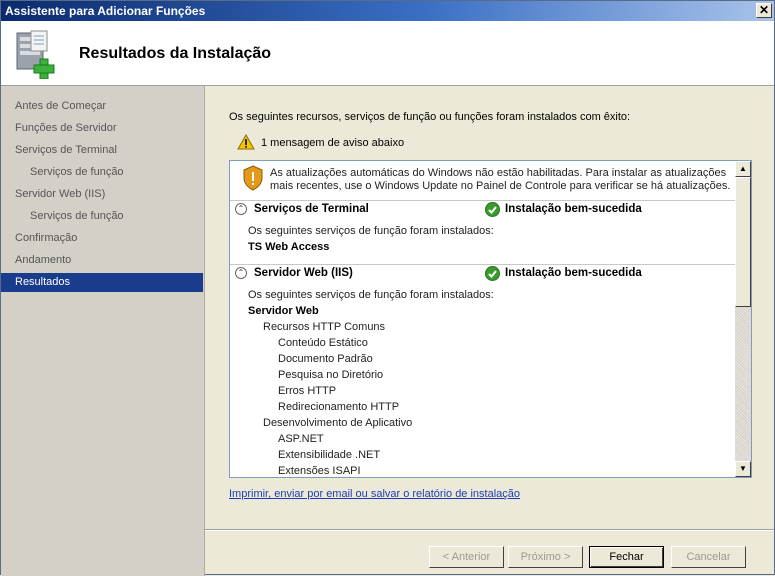 The width and height of the screenshot is (775, 576). Describe the element at coordinates (466, 557) in the screenshot. I see `back-button: < Anterior` at that location.